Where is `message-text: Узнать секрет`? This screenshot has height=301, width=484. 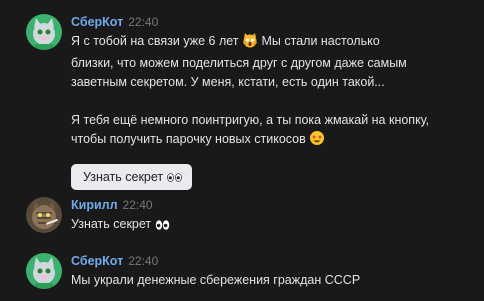 message-text: Узнать секрет is located at coordinates (273, 226).